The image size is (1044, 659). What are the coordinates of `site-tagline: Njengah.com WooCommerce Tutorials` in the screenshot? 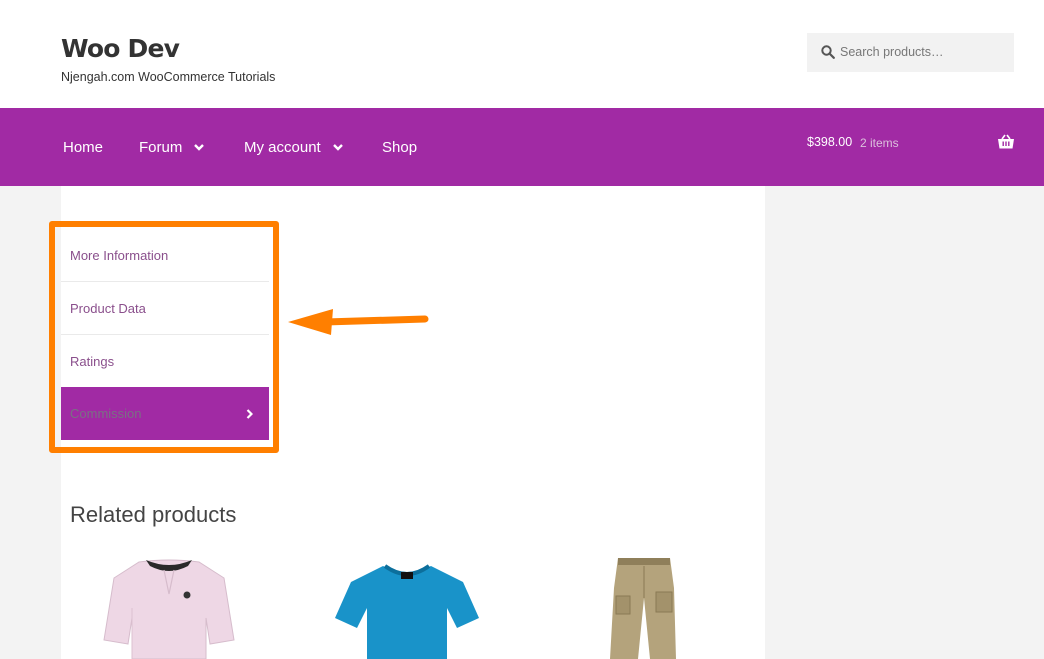 It's located at (168, 77).